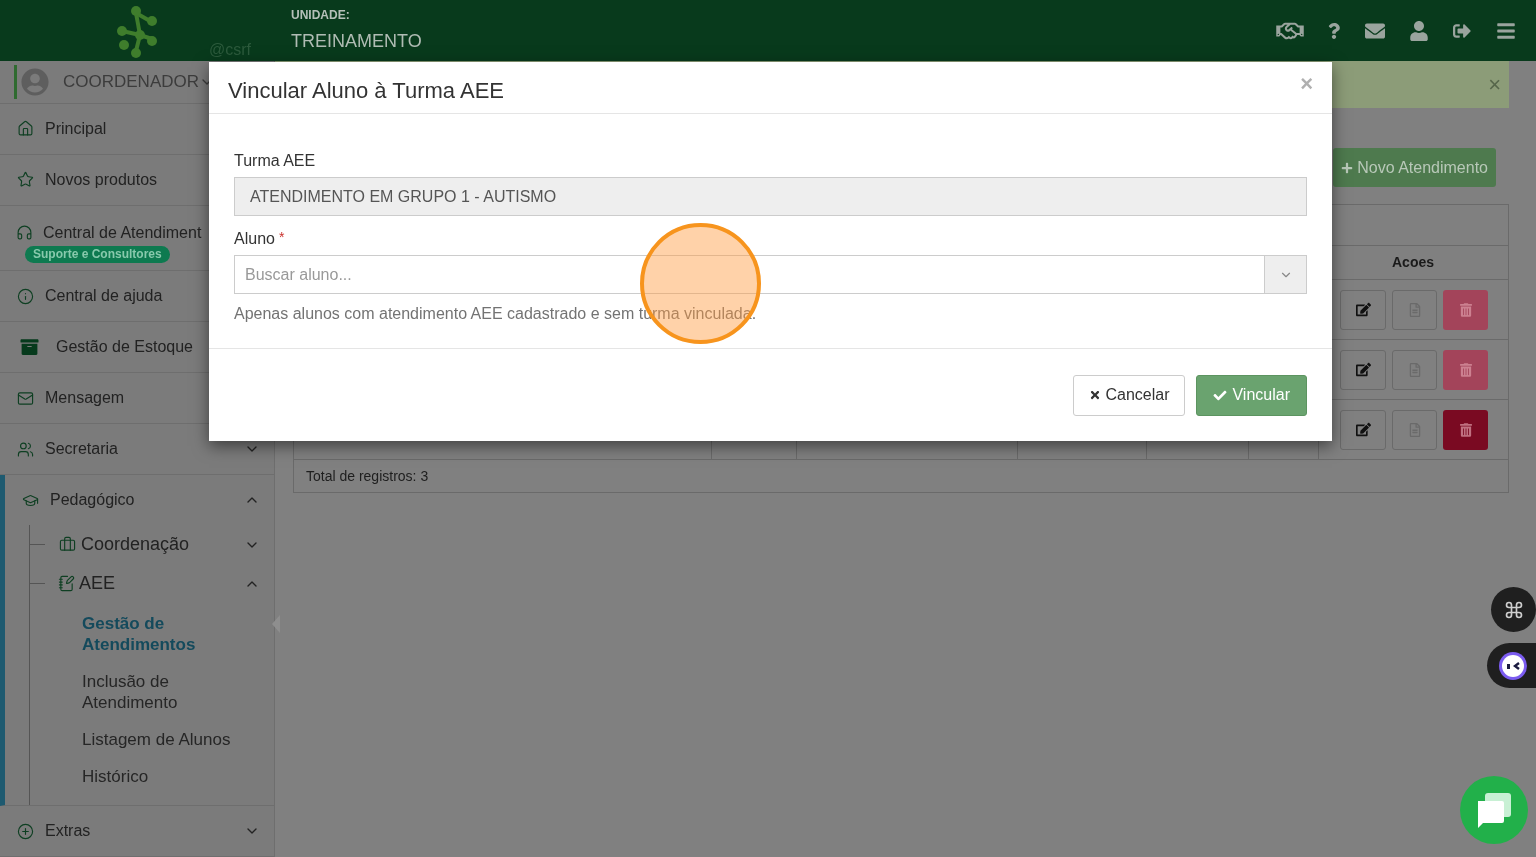  Describe the element at coordinates (367, 476) in the screenshot. I see `record-count: Total de registros: 3` at that location.